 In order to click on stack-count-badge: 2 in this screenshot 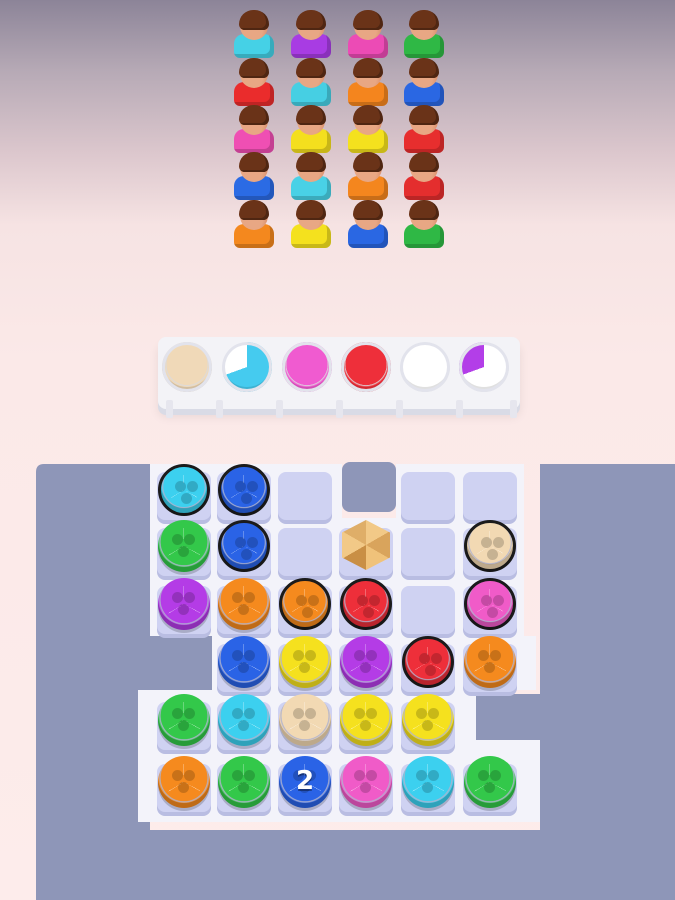, I will do `click(305, 781)`.